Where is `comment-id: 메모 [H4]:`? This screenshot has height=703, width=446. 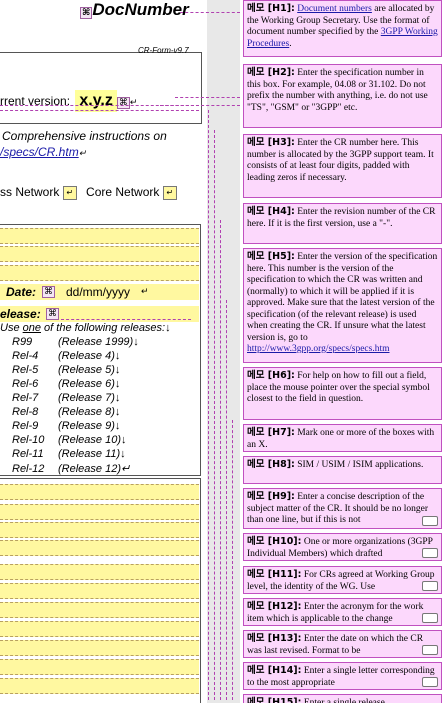
comment-id: 메모 [H4]: is located at coordinates (271, 211).